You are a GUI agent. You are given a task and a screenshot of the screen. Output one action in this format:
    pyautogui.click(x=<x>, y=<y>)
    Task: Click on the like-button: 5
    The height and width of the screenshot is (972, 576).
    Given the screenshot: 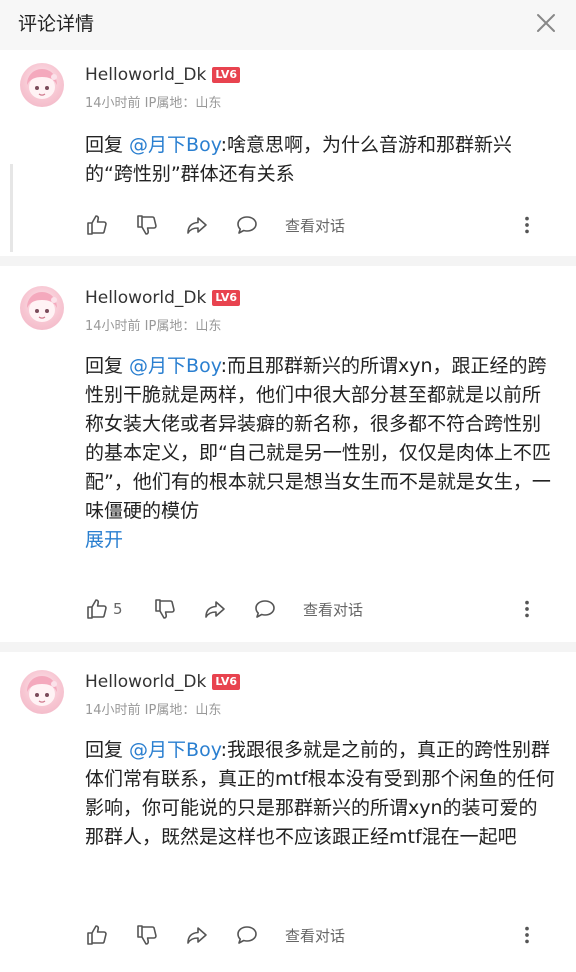 What is the action you would take?
    pyautogui.click(x=104, y=609)
    